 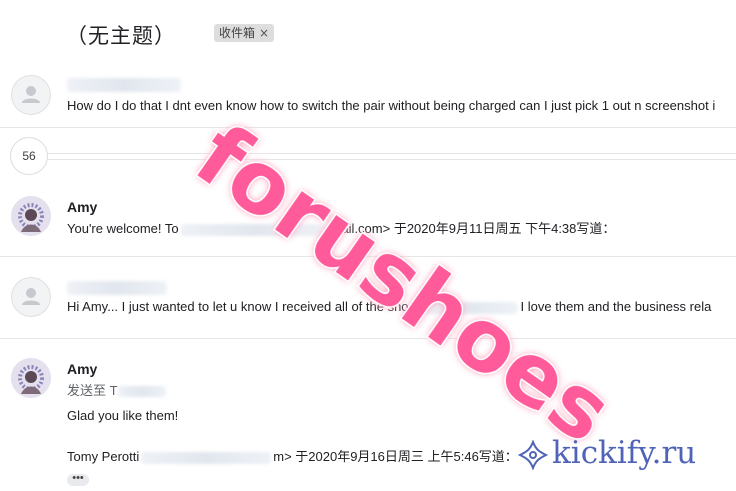 I want to click on quoted-header-line: Tomy Perotti m> 于2020年9月16日周三 上午5:46写道：, so click(x=292, y=456).